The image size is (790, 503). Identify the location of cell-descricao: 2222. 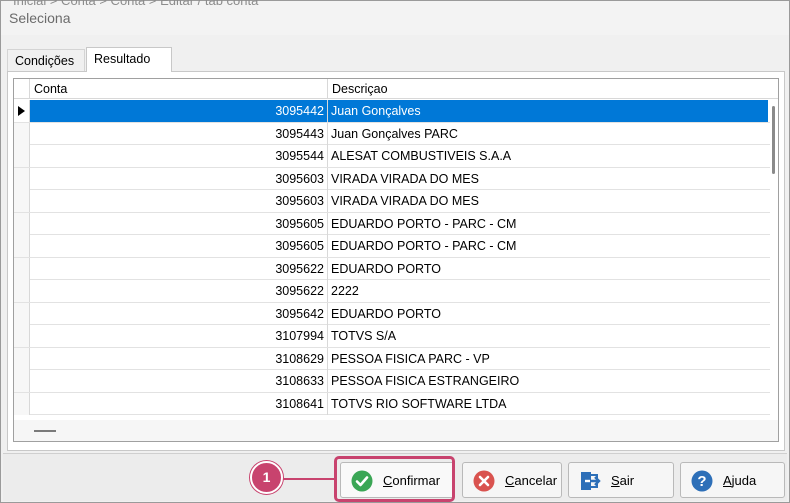
(548, 291).